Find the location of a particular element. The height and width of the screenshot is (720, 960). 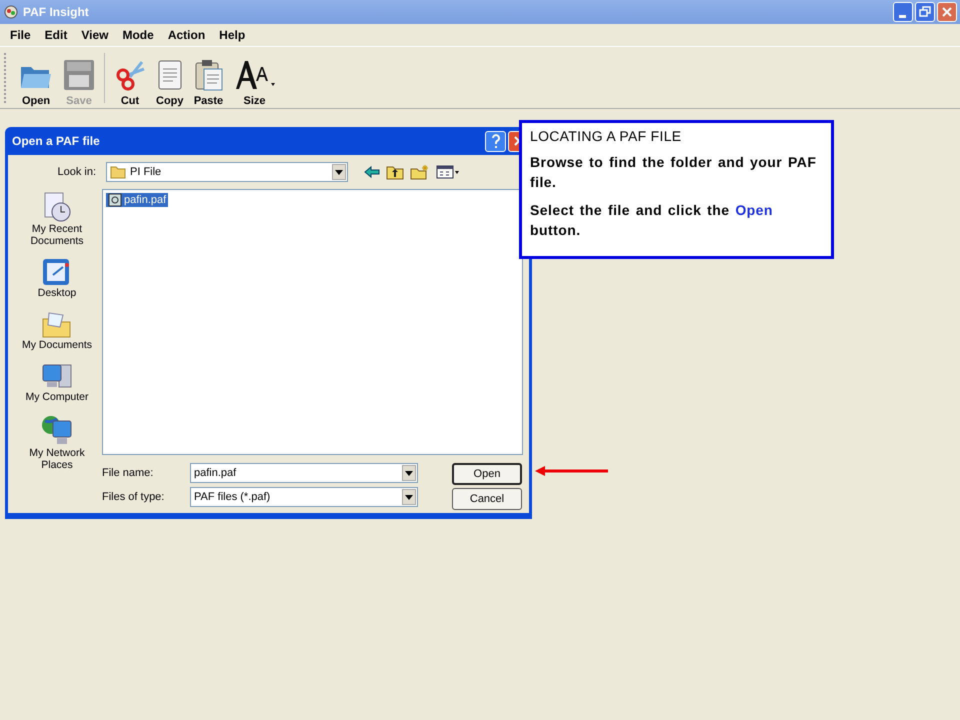

places-item: My Documents is located at coordinates (57, 330).